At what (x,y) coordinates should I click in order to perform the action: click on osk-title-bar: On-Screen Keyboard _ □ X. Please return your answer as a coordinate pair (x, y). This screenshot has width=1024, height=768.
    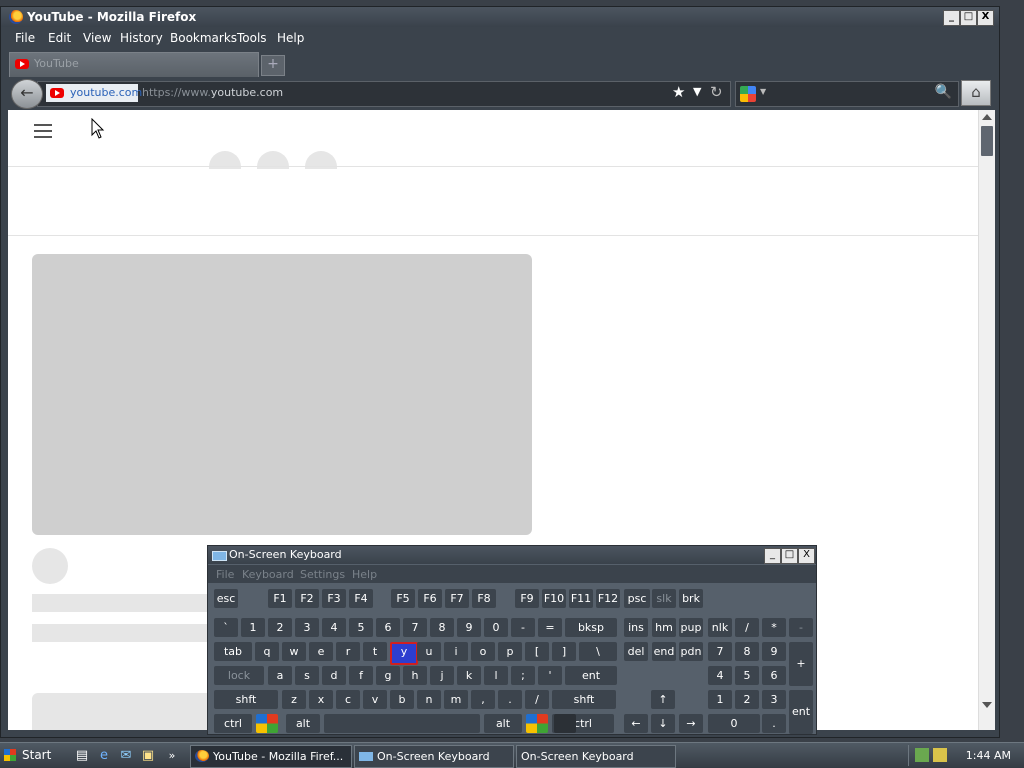
    Looking at the image, I should click on (512, 555).